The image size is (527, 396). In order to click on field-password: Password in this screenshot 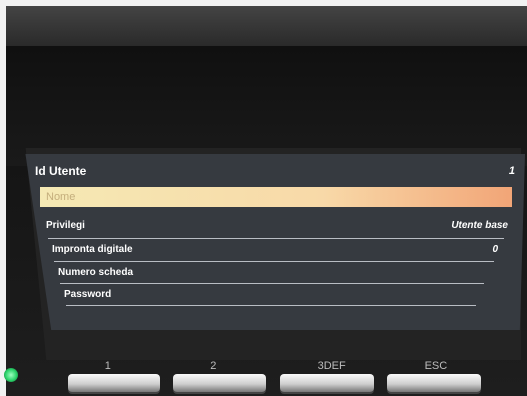, I will do `click(271, 295)`.